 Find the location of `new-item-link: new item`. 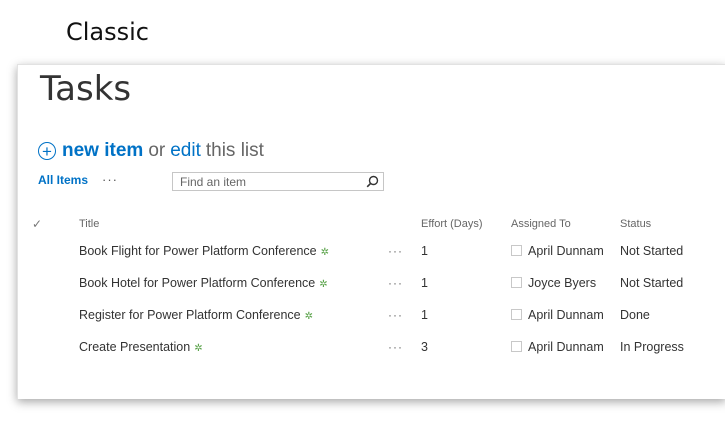

new-item-link: new item is located at coordinates (102, 151).